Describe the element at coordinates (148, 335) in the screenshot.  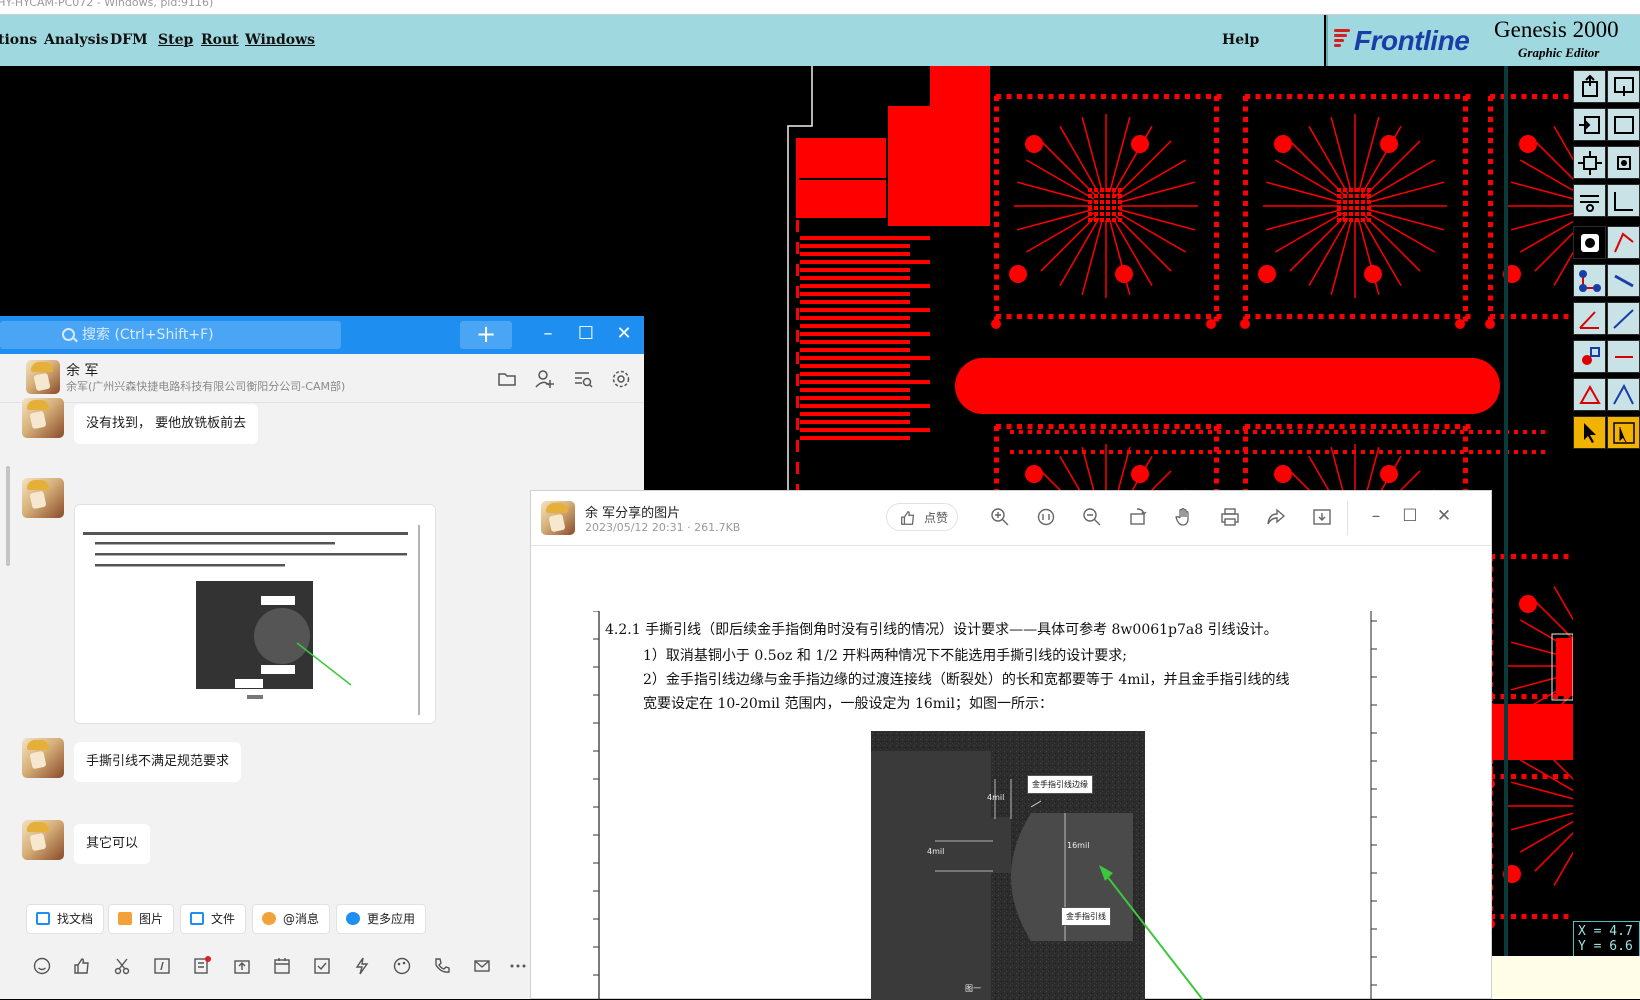
I see `chat-search-placeholder: 搜索 (Ctrl+Shift+F)` at that location.